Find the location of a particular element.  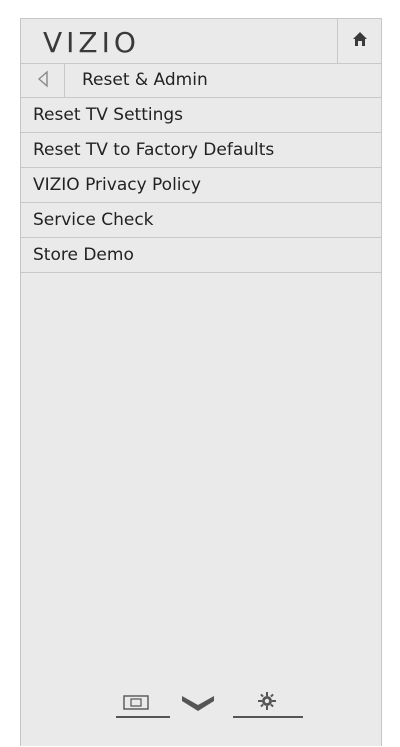

picture-mode-icon is located at coordinates (136, 705).